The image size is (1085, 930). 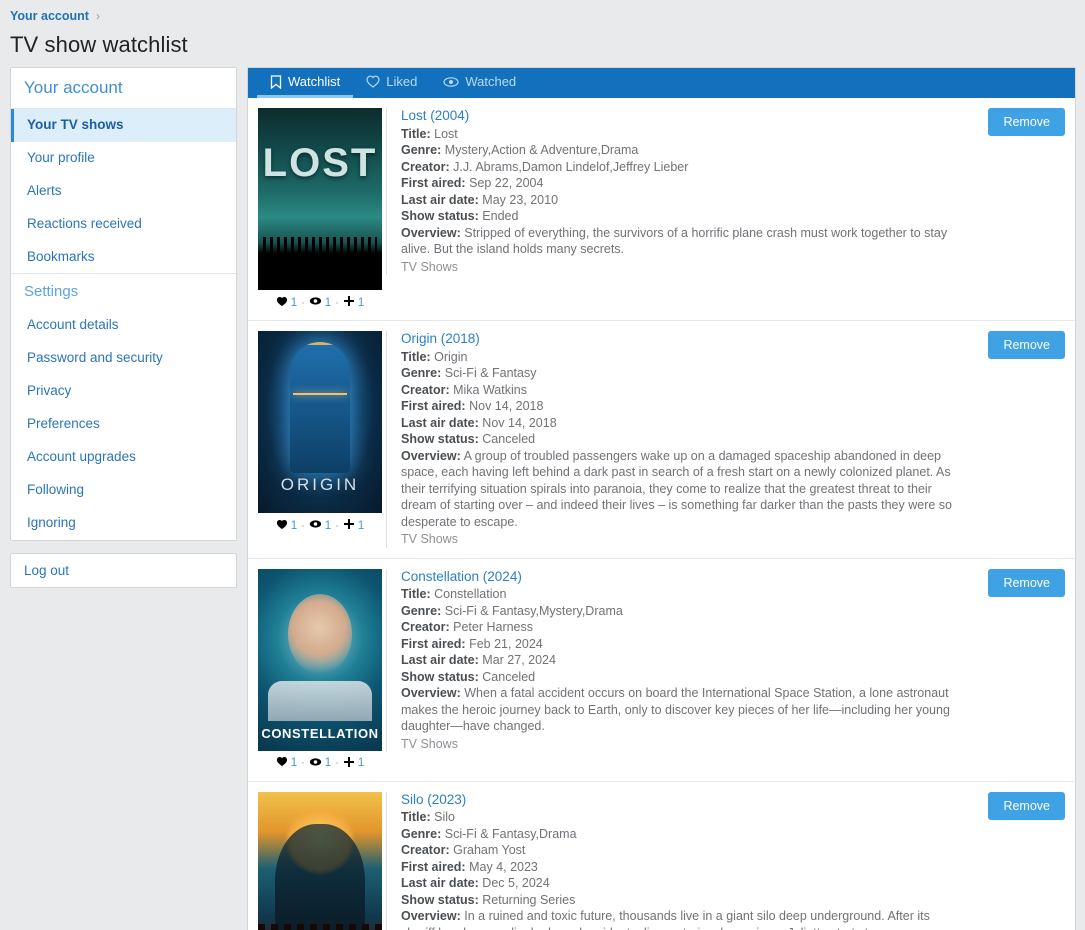 I want to click on sidebar-item-label: Account details, so click(x=73, y=325).